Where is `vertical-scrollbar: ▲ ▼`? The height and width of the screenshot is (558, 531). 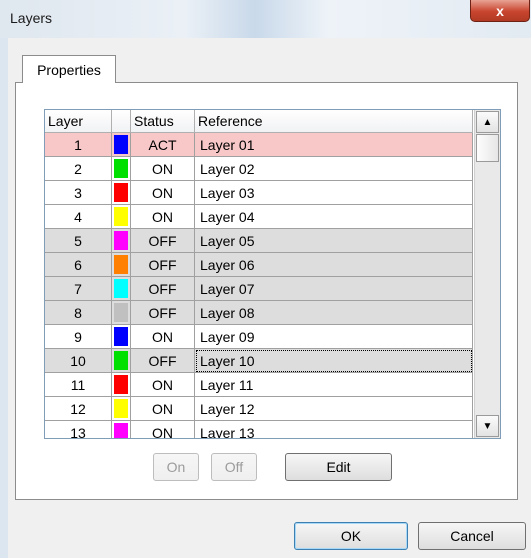 vertical-scrollbar: ▲ ▼ is located at coordinates (487, 274).